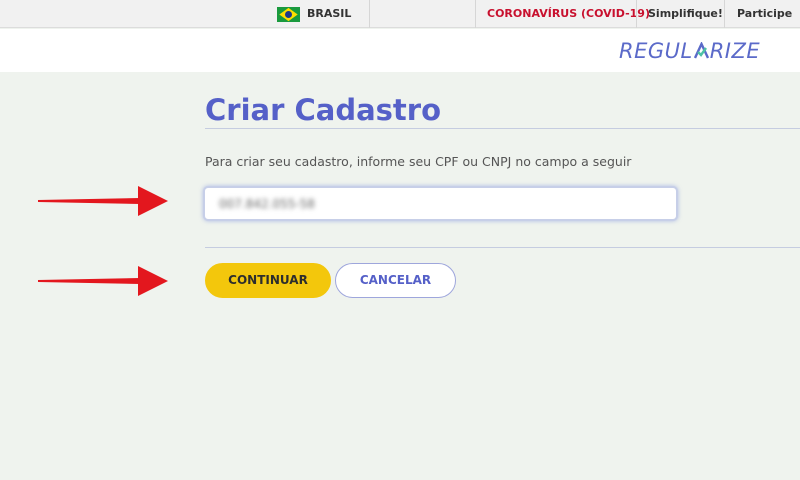 The image size is (800, 480). I want to click on brazil-flag-icon, so click(288, 14).